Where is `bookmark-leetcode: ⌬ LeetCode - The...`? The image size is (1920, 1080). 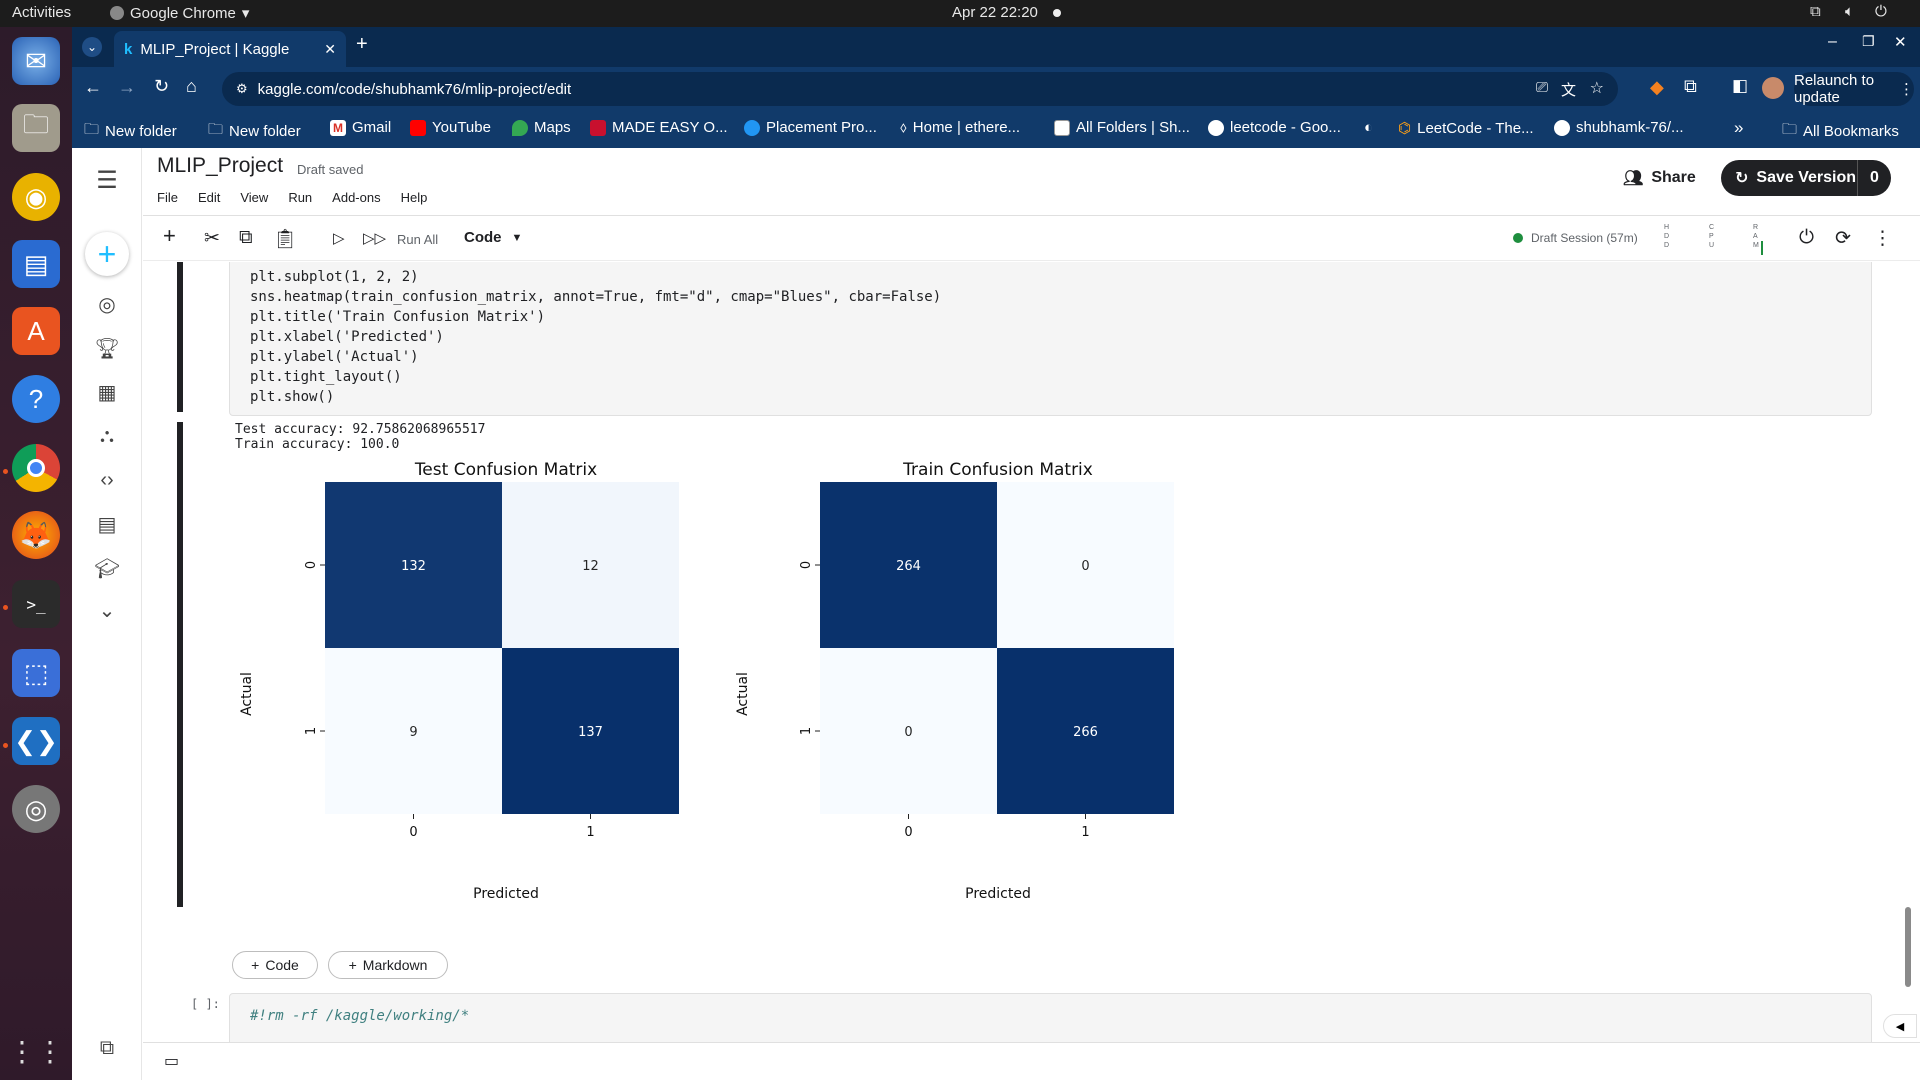
bookmark-leetcode: ⌬ LeetCode - The... is located at coordinates (1466, 128).